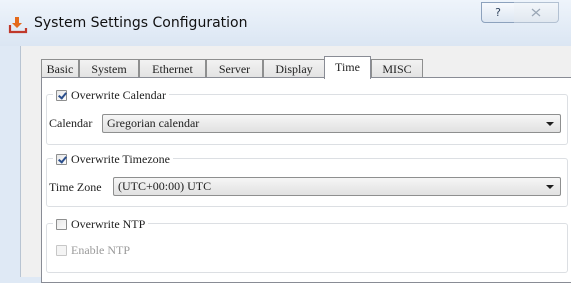 Image resolution: width=571 pixels, height=283 pixels. What do you see at coordinates (61, 250) in the screenshot?
I see `checkbox-disabled-icon` at bounding box center [61, 250].